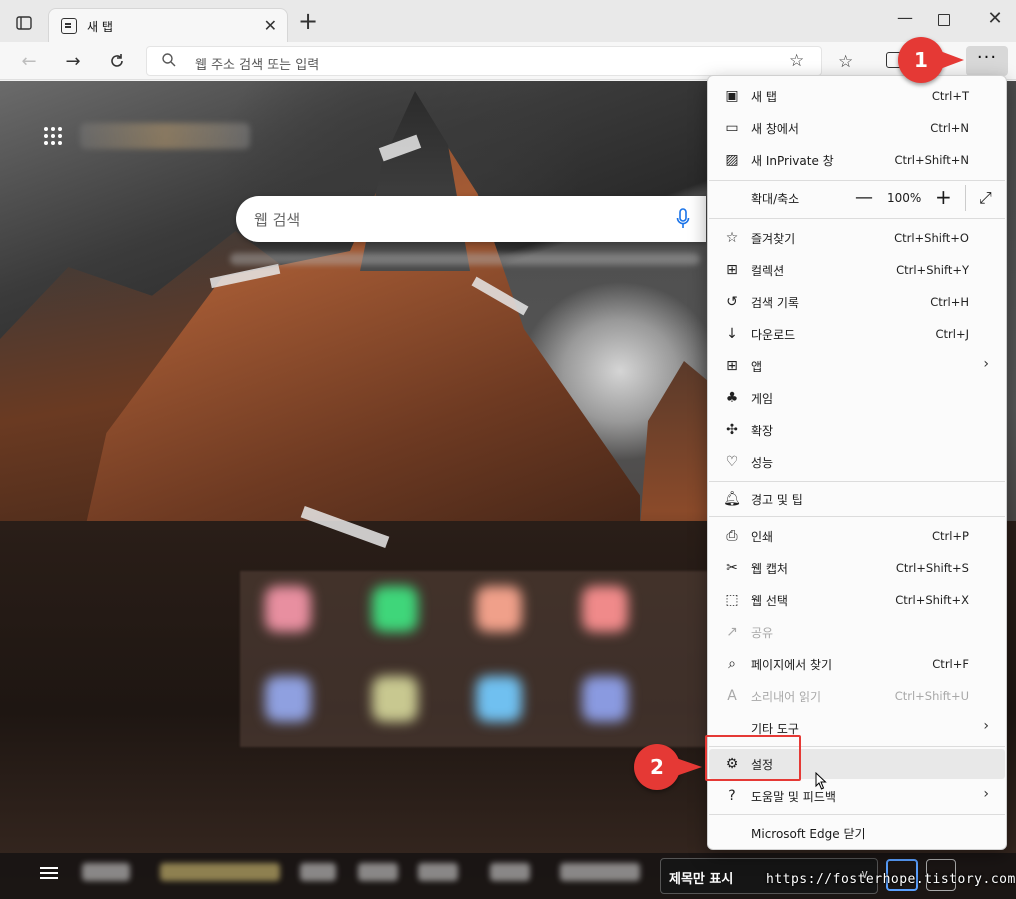 The height and width of the screenshot is (899, 1016). I want to click on menu-item-close-edge: Microsoft Edge 닫기, so click(857, 833).